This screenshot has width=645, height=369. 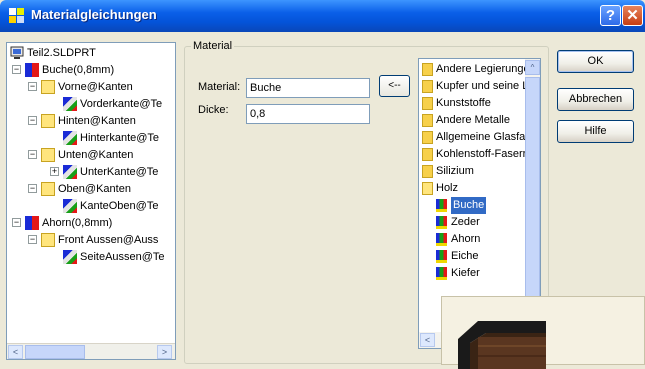 What do you see at coordinates (120, 138) in the screenshot?
I see `tree-node-label: Hinterkante@Te` at bounding box center [120, 138].